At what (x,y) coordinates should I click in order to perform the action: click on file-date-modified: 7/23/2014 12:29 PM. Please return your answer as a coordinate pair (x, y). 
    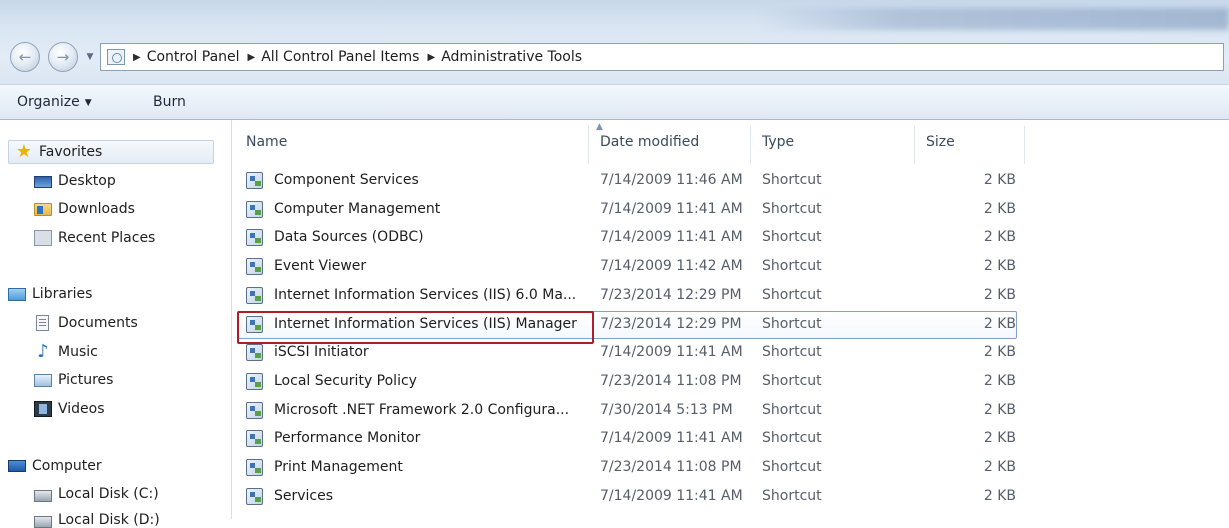
    Looking at the image, I should click on (671, 323).